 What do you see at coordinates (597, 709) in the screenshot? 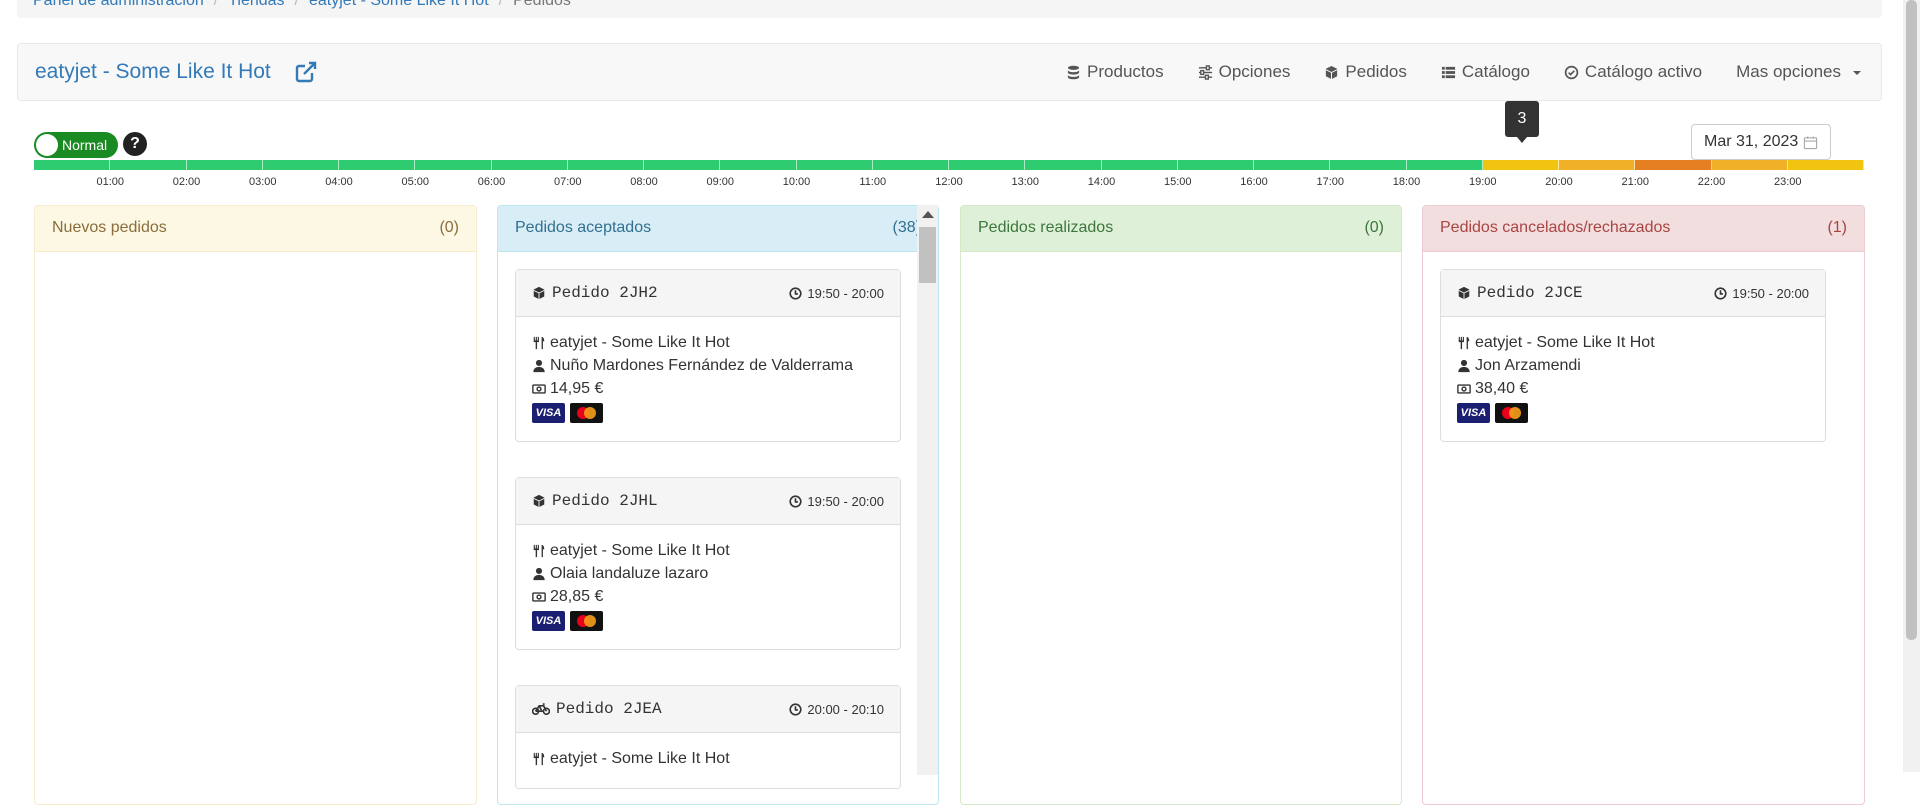
I see `order-id: Pedido 2JEA` at bounding box center [597, 709].